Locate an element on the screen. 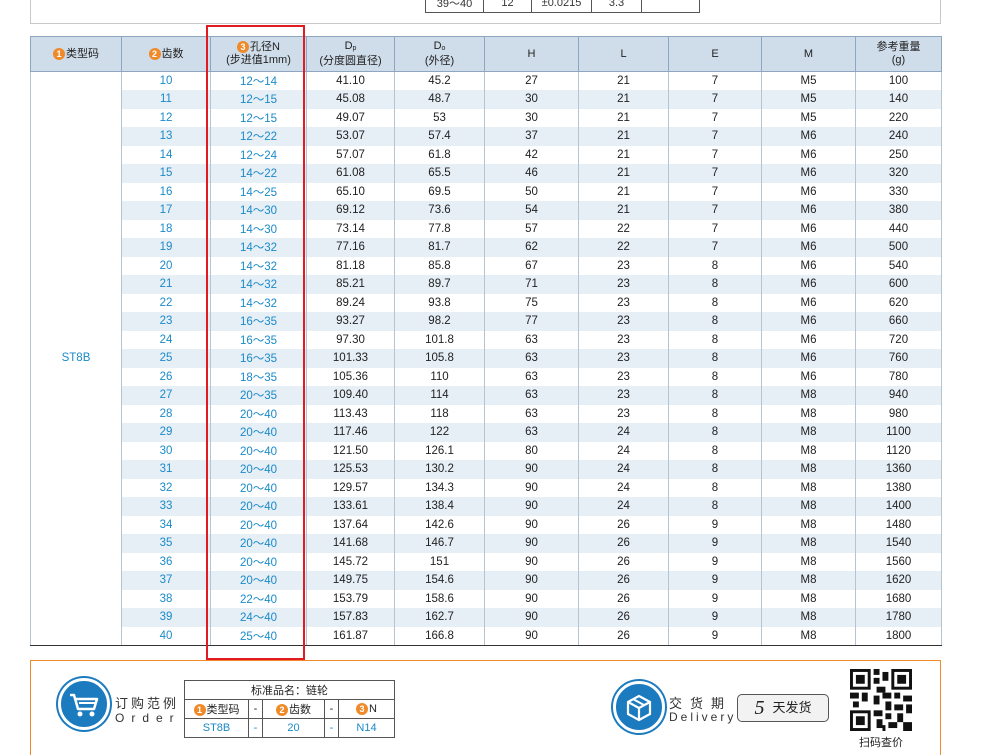  table-cell: 1360 is located at coordinates (898, 469).